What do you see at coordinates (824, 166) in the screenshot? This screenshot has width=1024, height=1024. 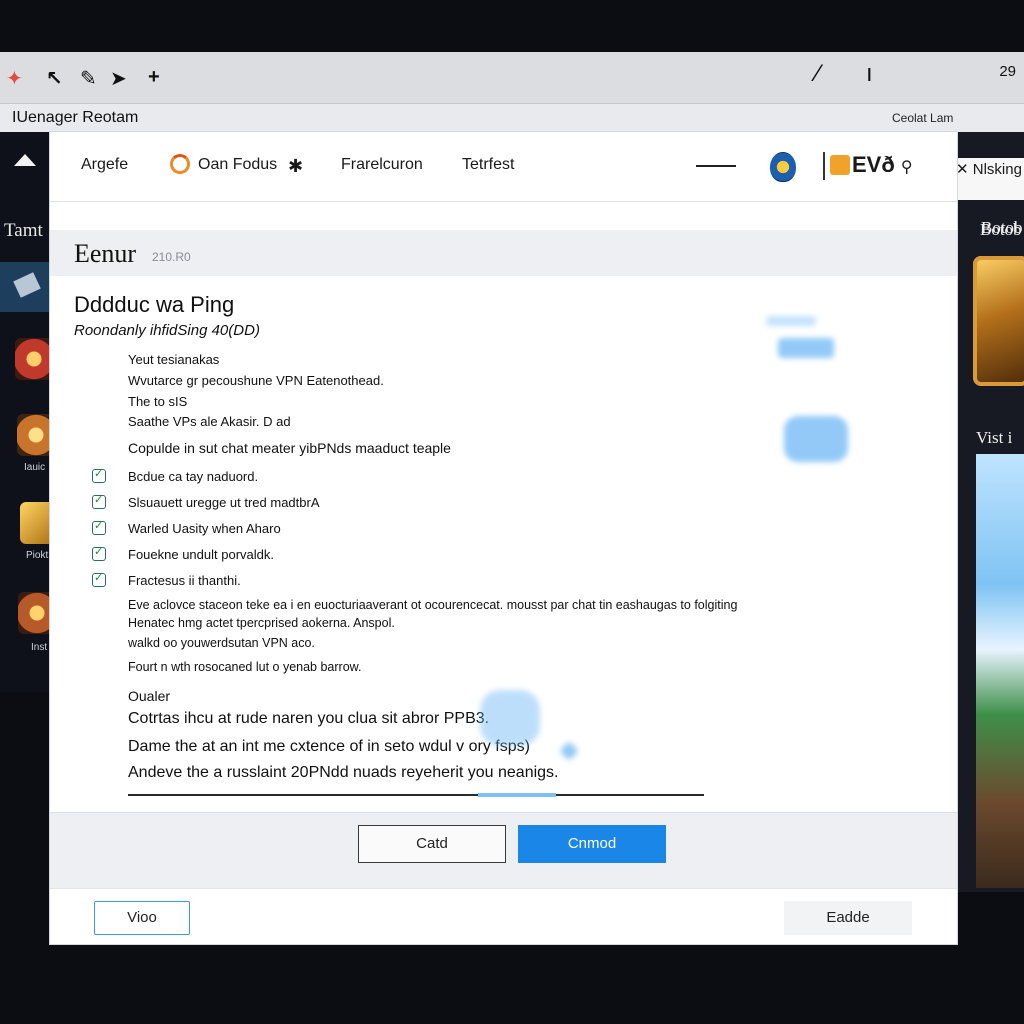 I see `tab-separator` at bounding box center [824, 166].